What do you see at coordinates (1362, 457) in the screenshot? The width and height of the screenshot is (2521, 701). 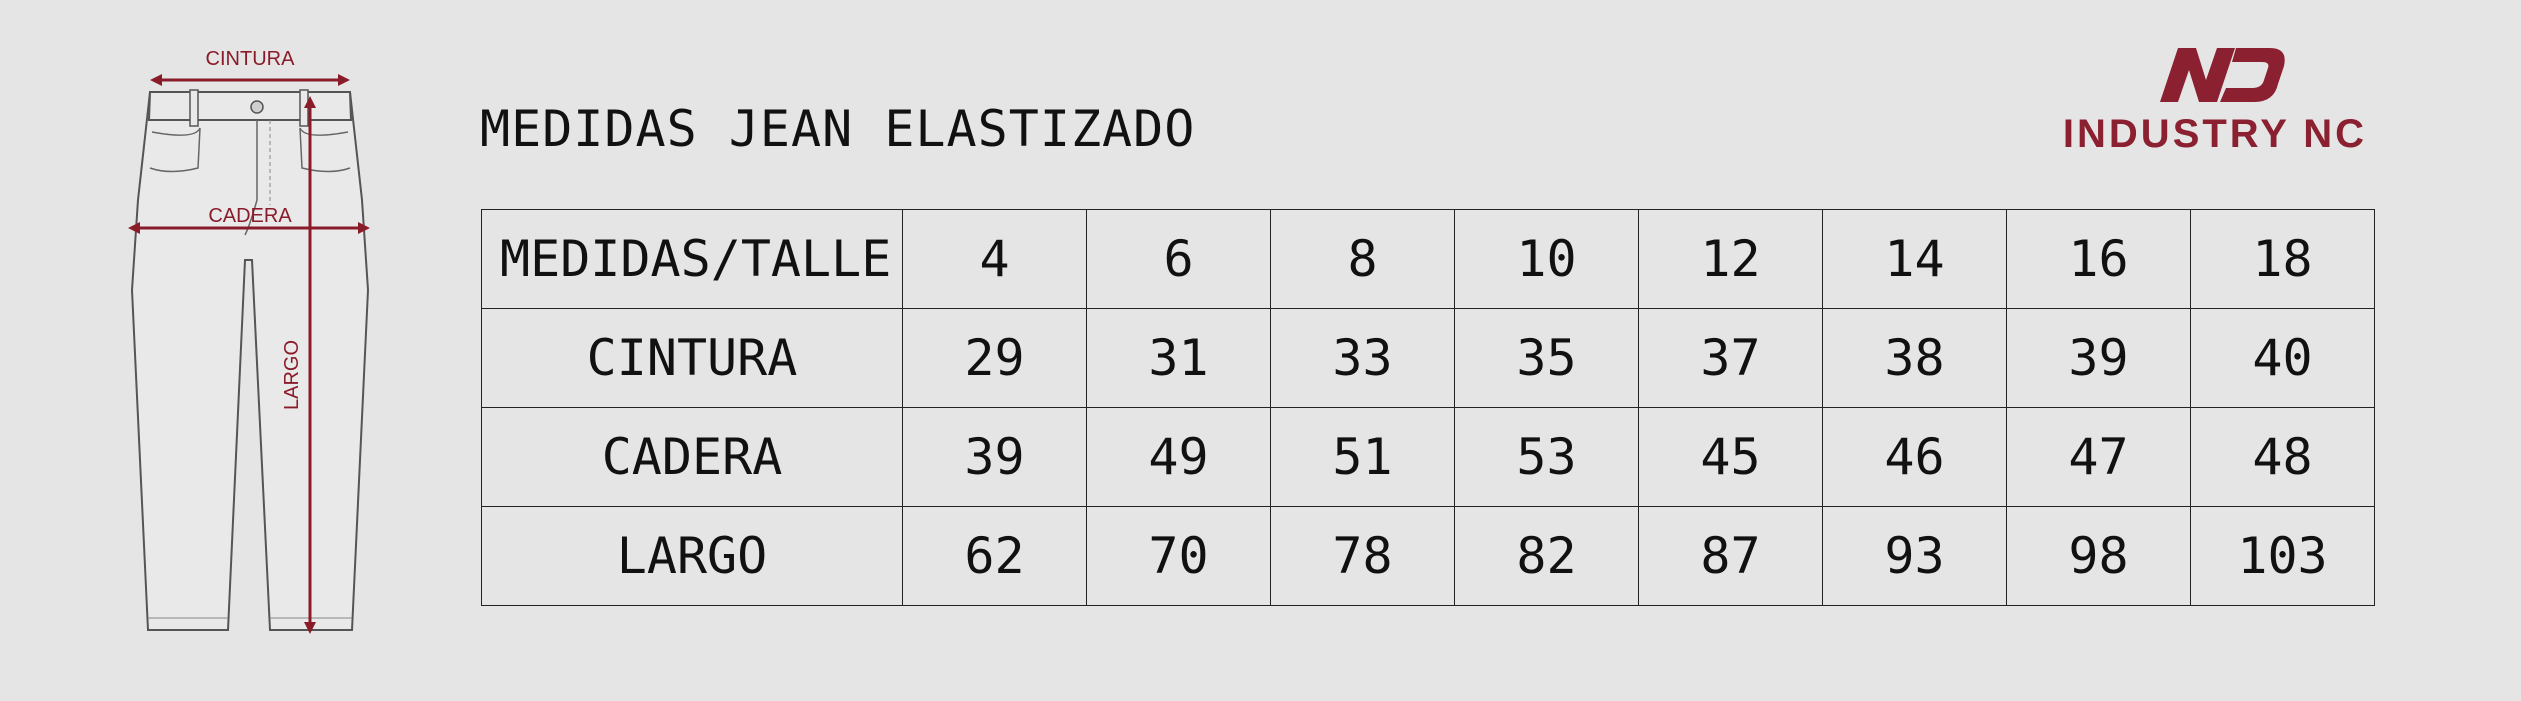 I see `table-cell: 51` at bounding box center [1362, 457].